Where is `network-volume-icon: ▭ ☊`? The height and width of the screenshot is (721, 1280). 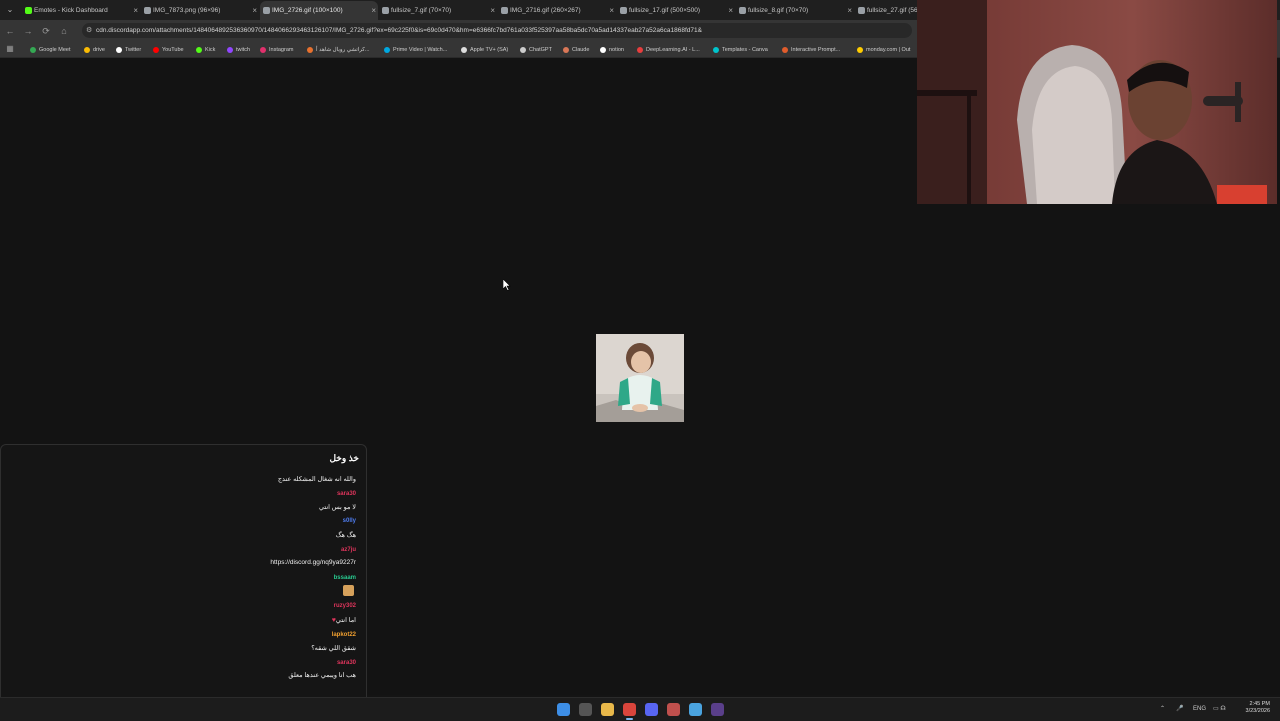 network-volume-icon: ▭ ☊ is located at coordinates (1219, 709).